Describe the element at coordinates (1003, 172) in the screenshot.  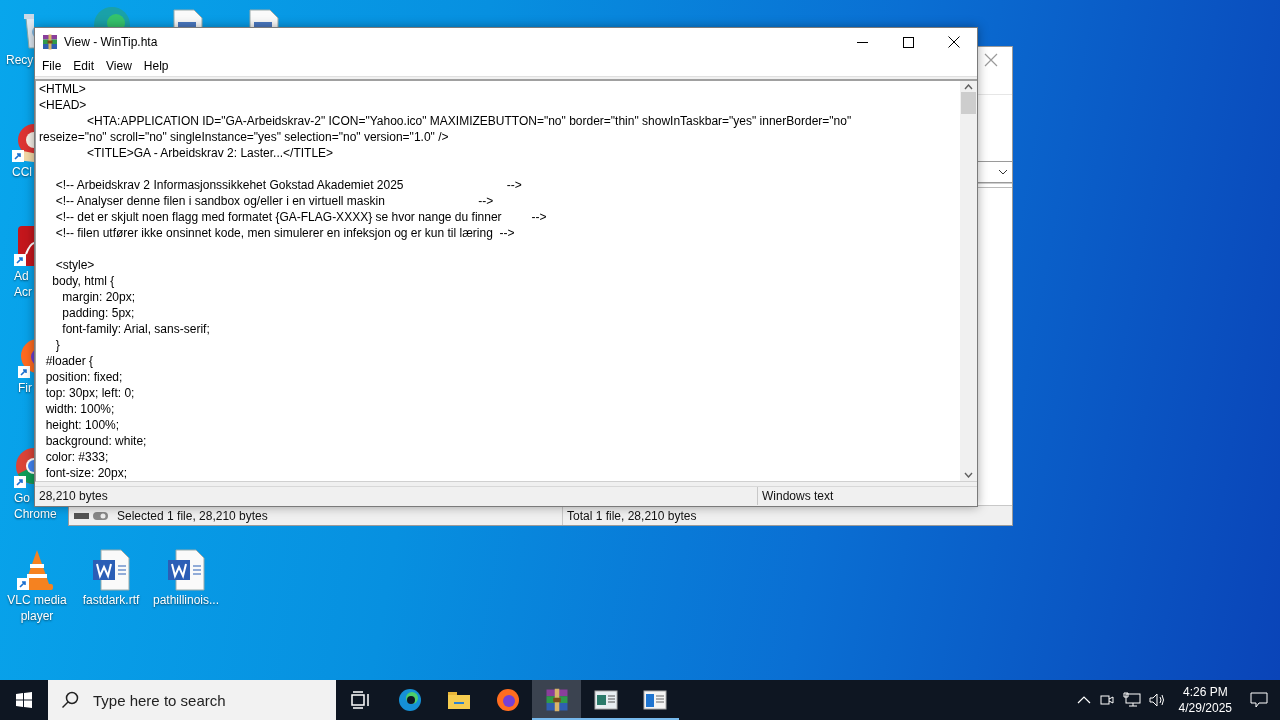
I see `chevron-down-icon` at that location.